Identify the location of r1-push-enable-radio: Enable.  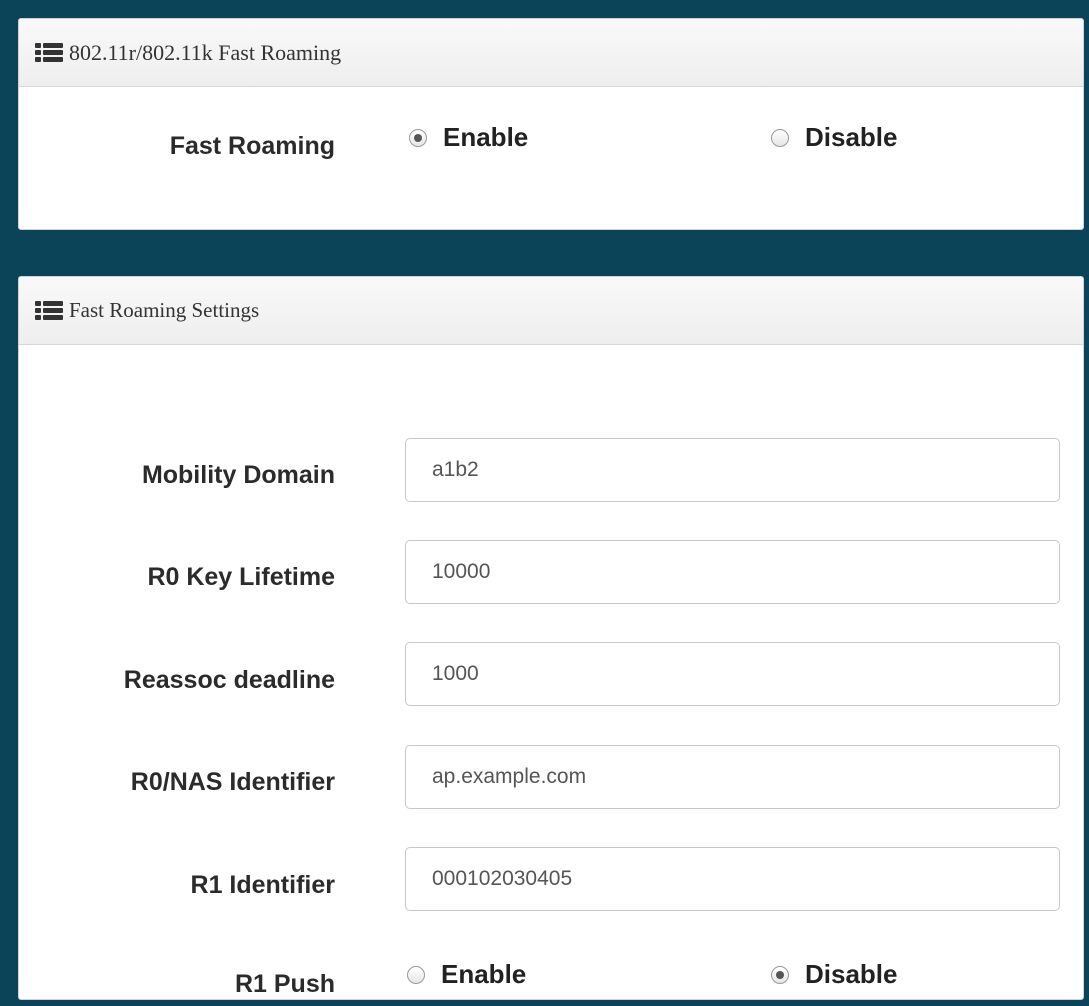
(466, 974).